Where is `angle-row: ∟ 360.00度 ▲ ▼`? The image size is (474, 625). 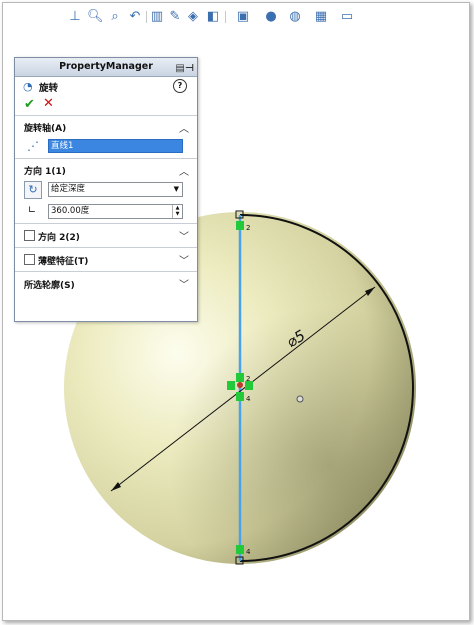
angle-row: ∟ 360.00度 ▲ ▼ is located at coordinates (106, 212).